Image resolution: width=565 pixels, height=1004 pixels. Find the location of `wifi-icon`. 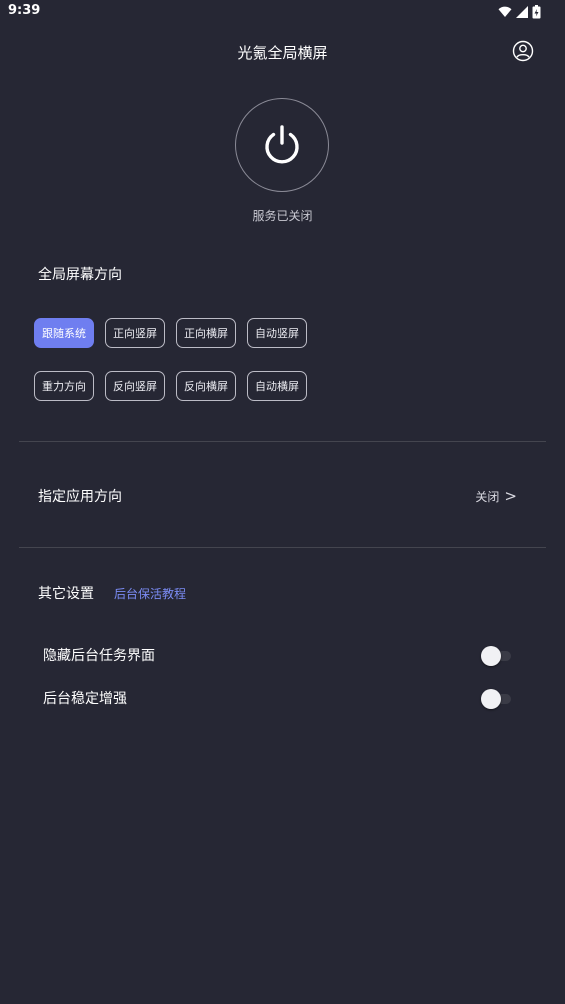

wifi-icon is located at coordinates (505, 11).